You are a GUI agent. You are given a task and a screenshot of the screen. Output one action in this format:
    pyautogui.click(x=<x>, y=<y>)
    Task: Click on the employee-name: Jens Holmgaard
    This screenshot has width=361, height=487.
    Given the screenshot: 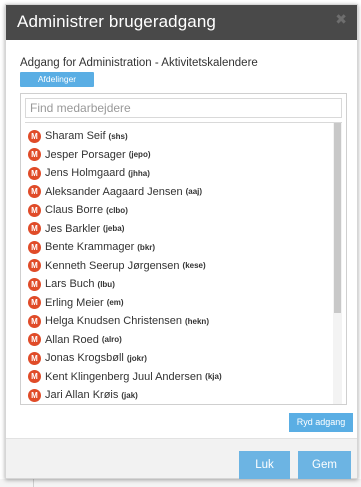 What is the action you would take?
    pyautogui.click(x=85, y=173)
    